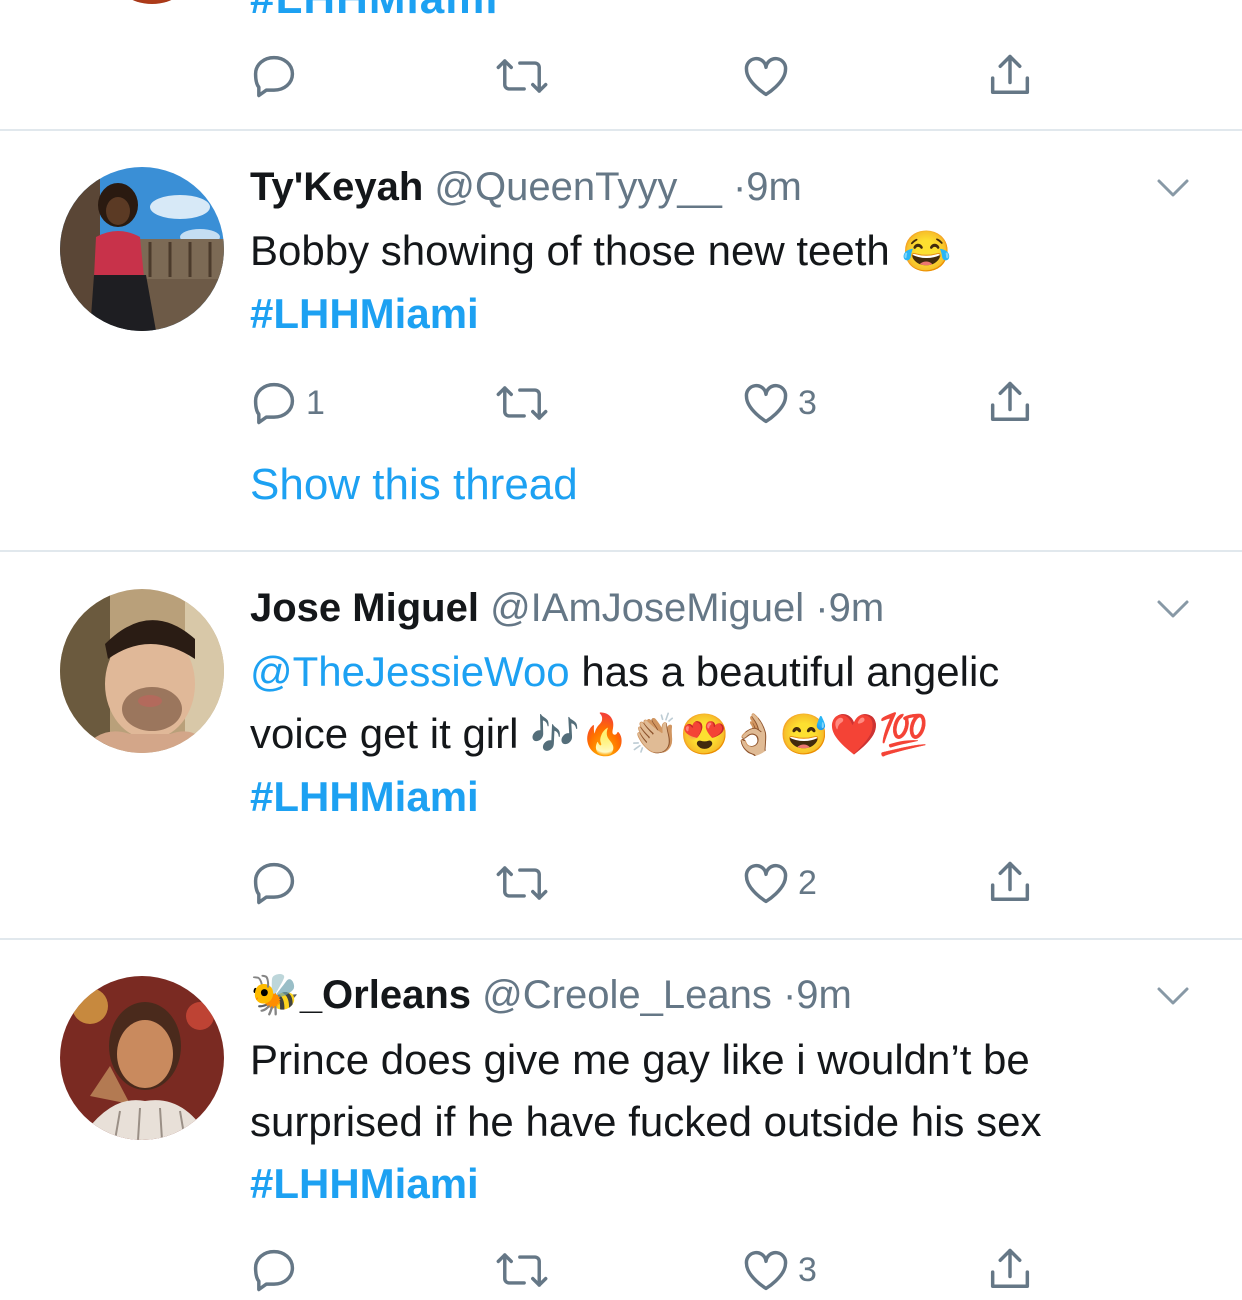 The height and width of the screenshot is (1300, 1242). I want to click on tweet-header: 🐝_Orleans @Creole_Leans ·9m, so click(551, 995).